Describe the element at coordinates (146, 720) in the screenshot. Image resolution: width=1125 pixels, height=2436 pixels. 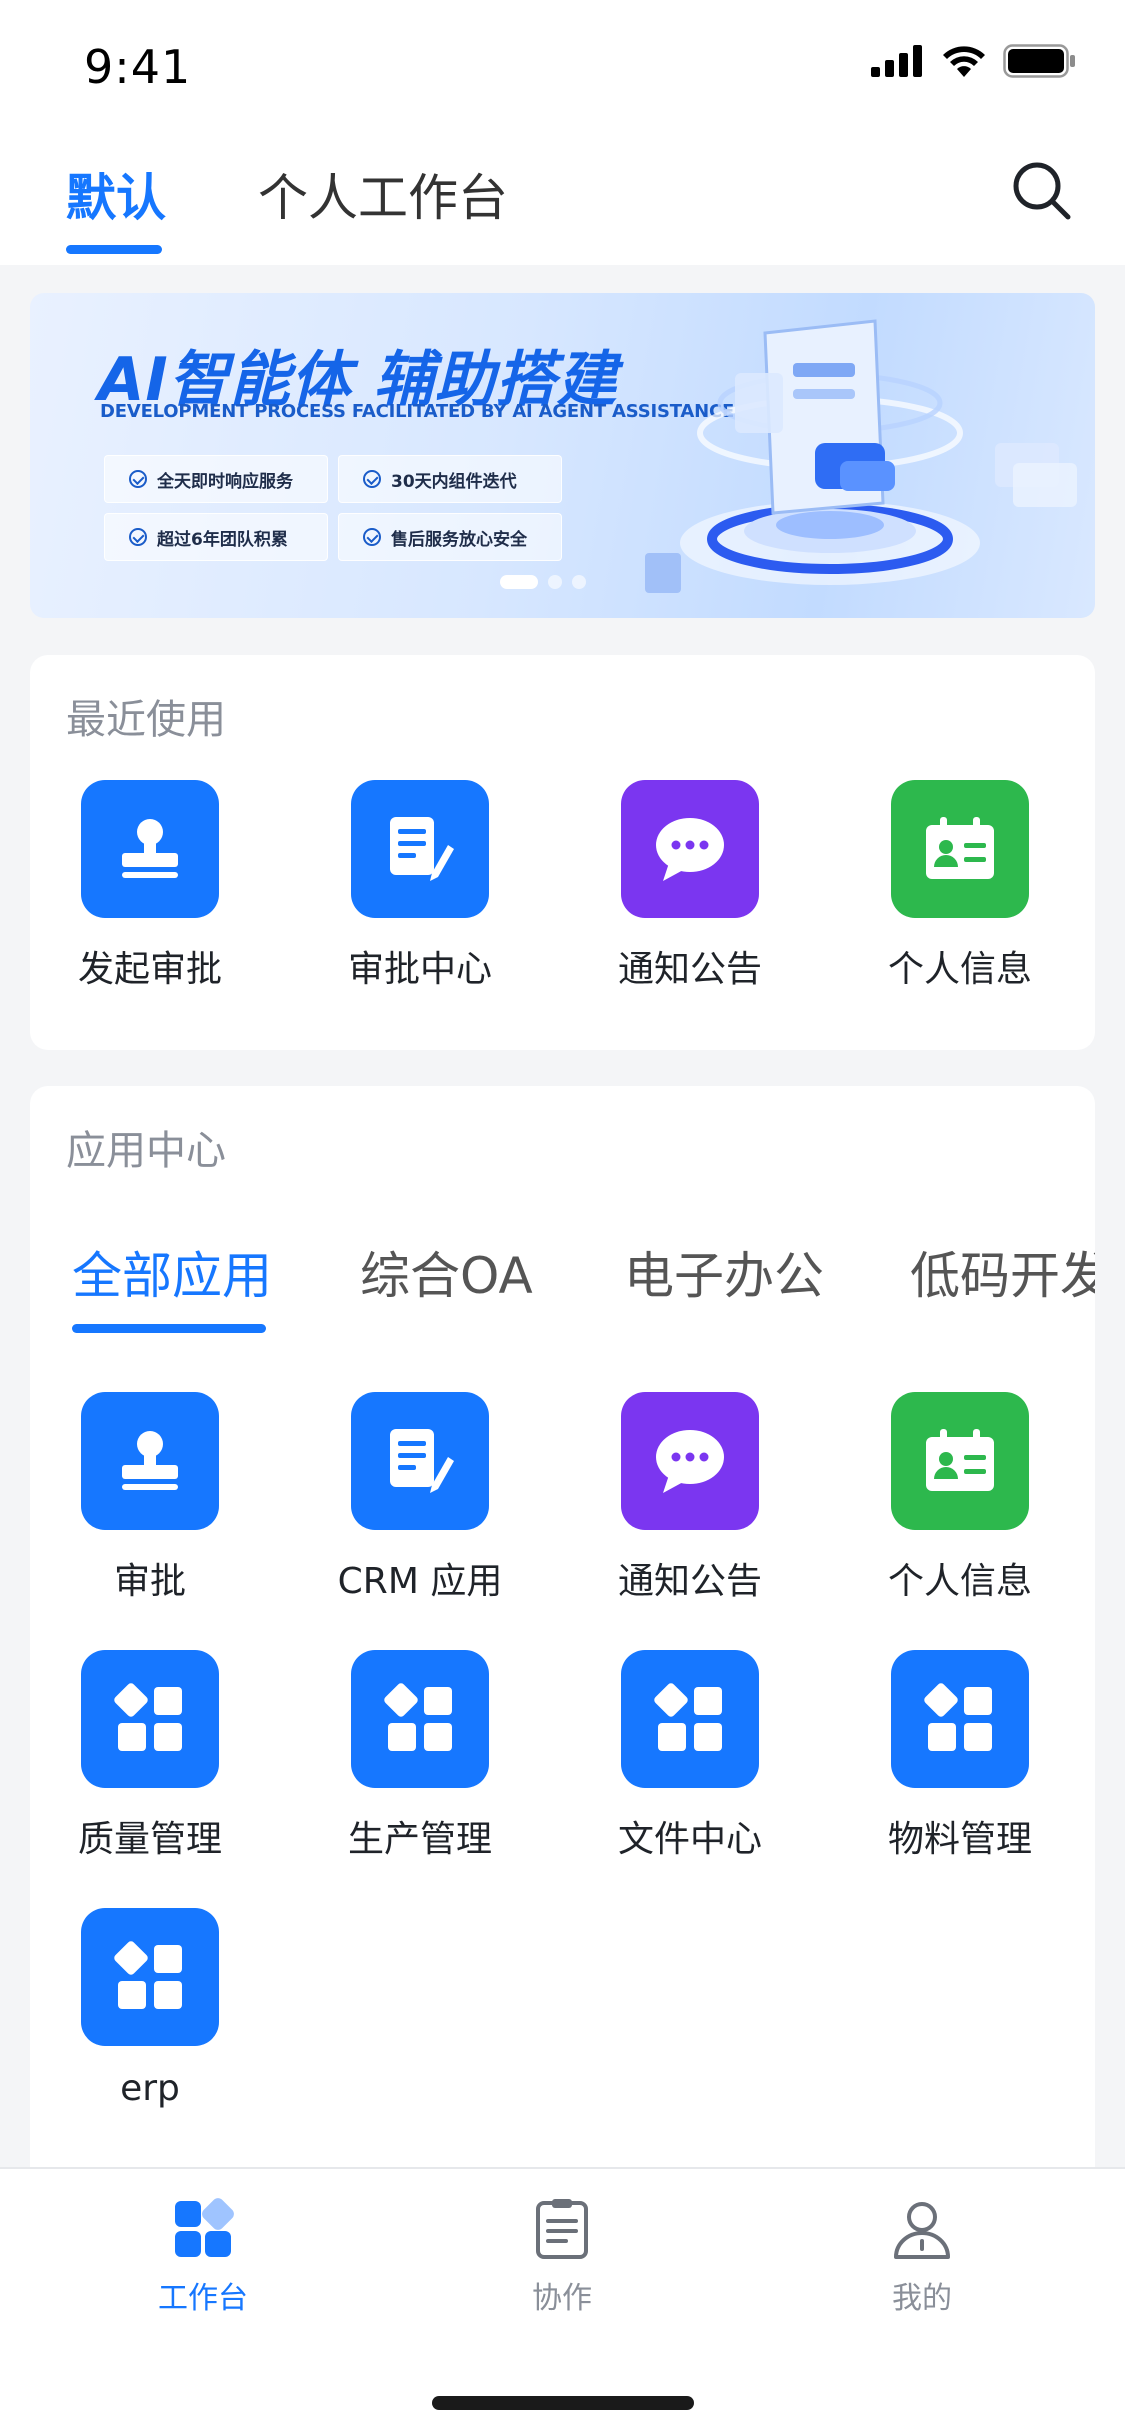
I see `section-title: 最近使用` at that location.